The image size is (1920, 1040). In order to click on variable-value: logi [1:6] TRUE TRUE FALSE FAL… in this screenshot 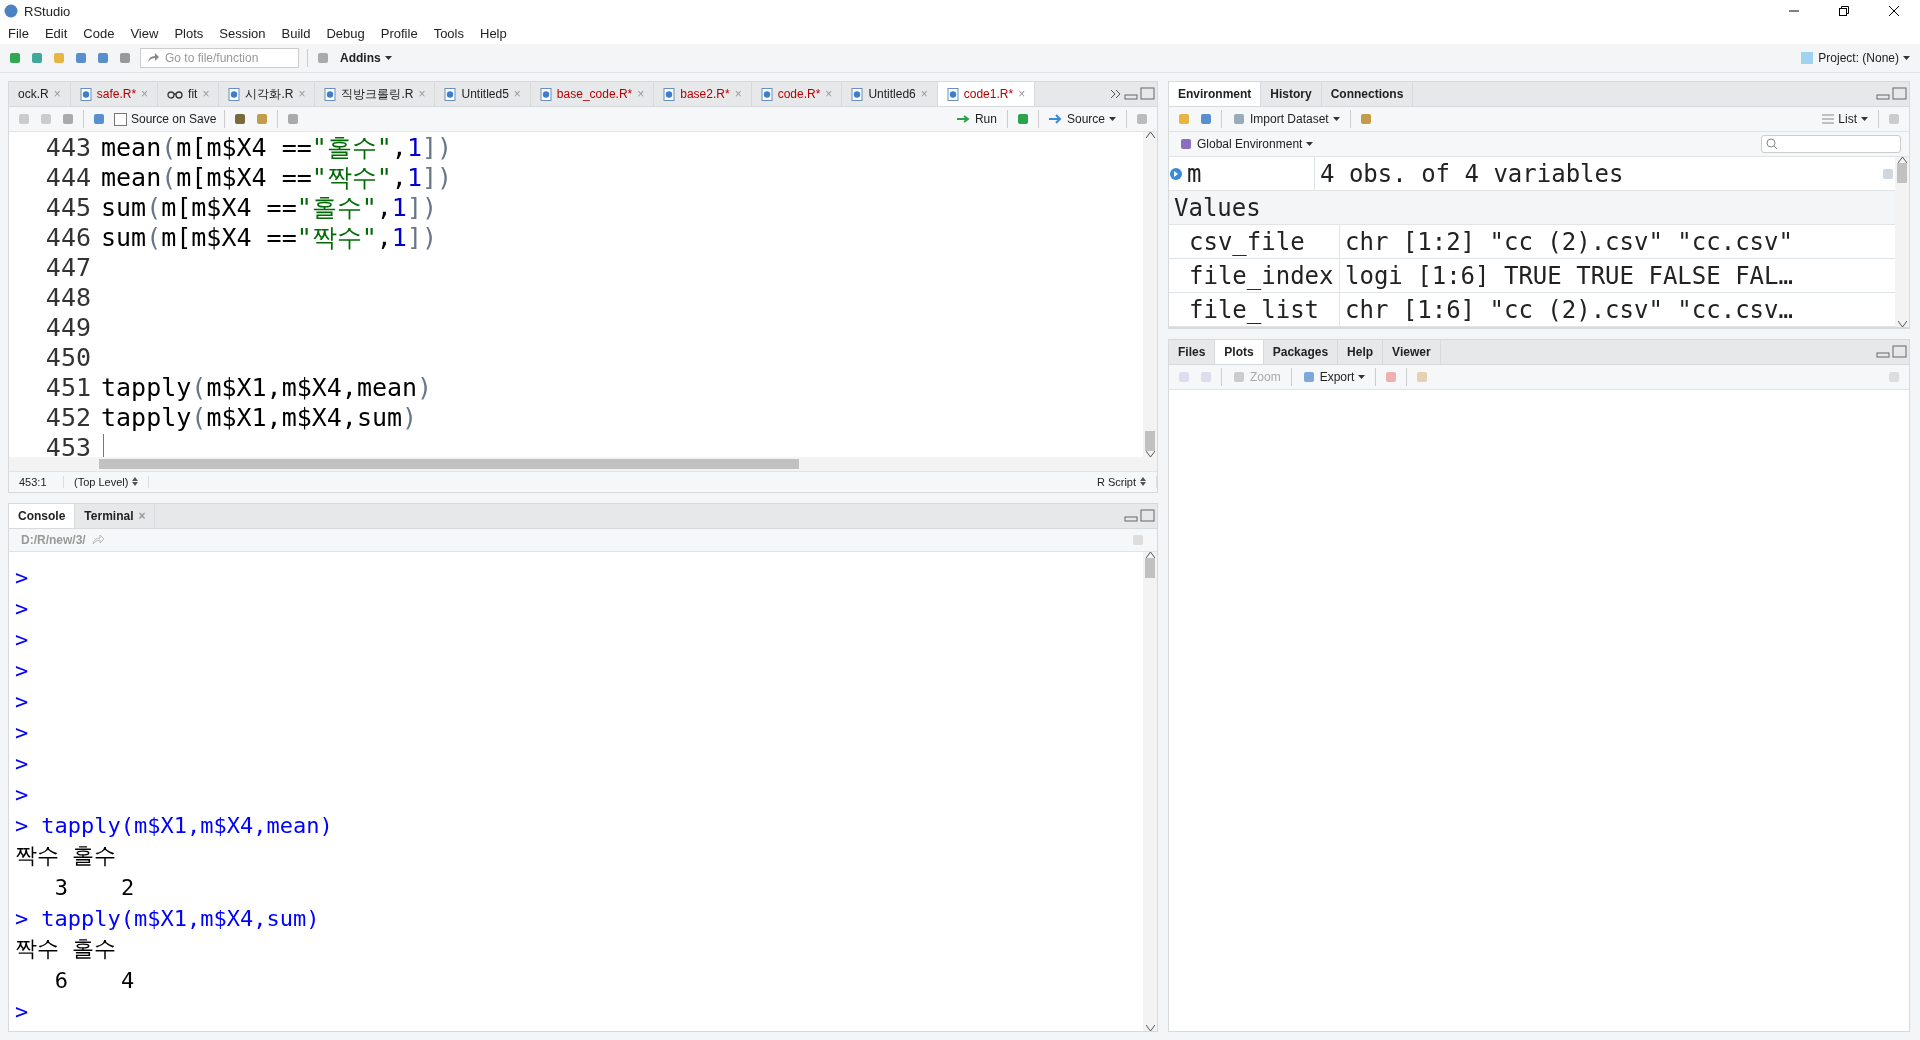, I will do `click(1569, 275)`.